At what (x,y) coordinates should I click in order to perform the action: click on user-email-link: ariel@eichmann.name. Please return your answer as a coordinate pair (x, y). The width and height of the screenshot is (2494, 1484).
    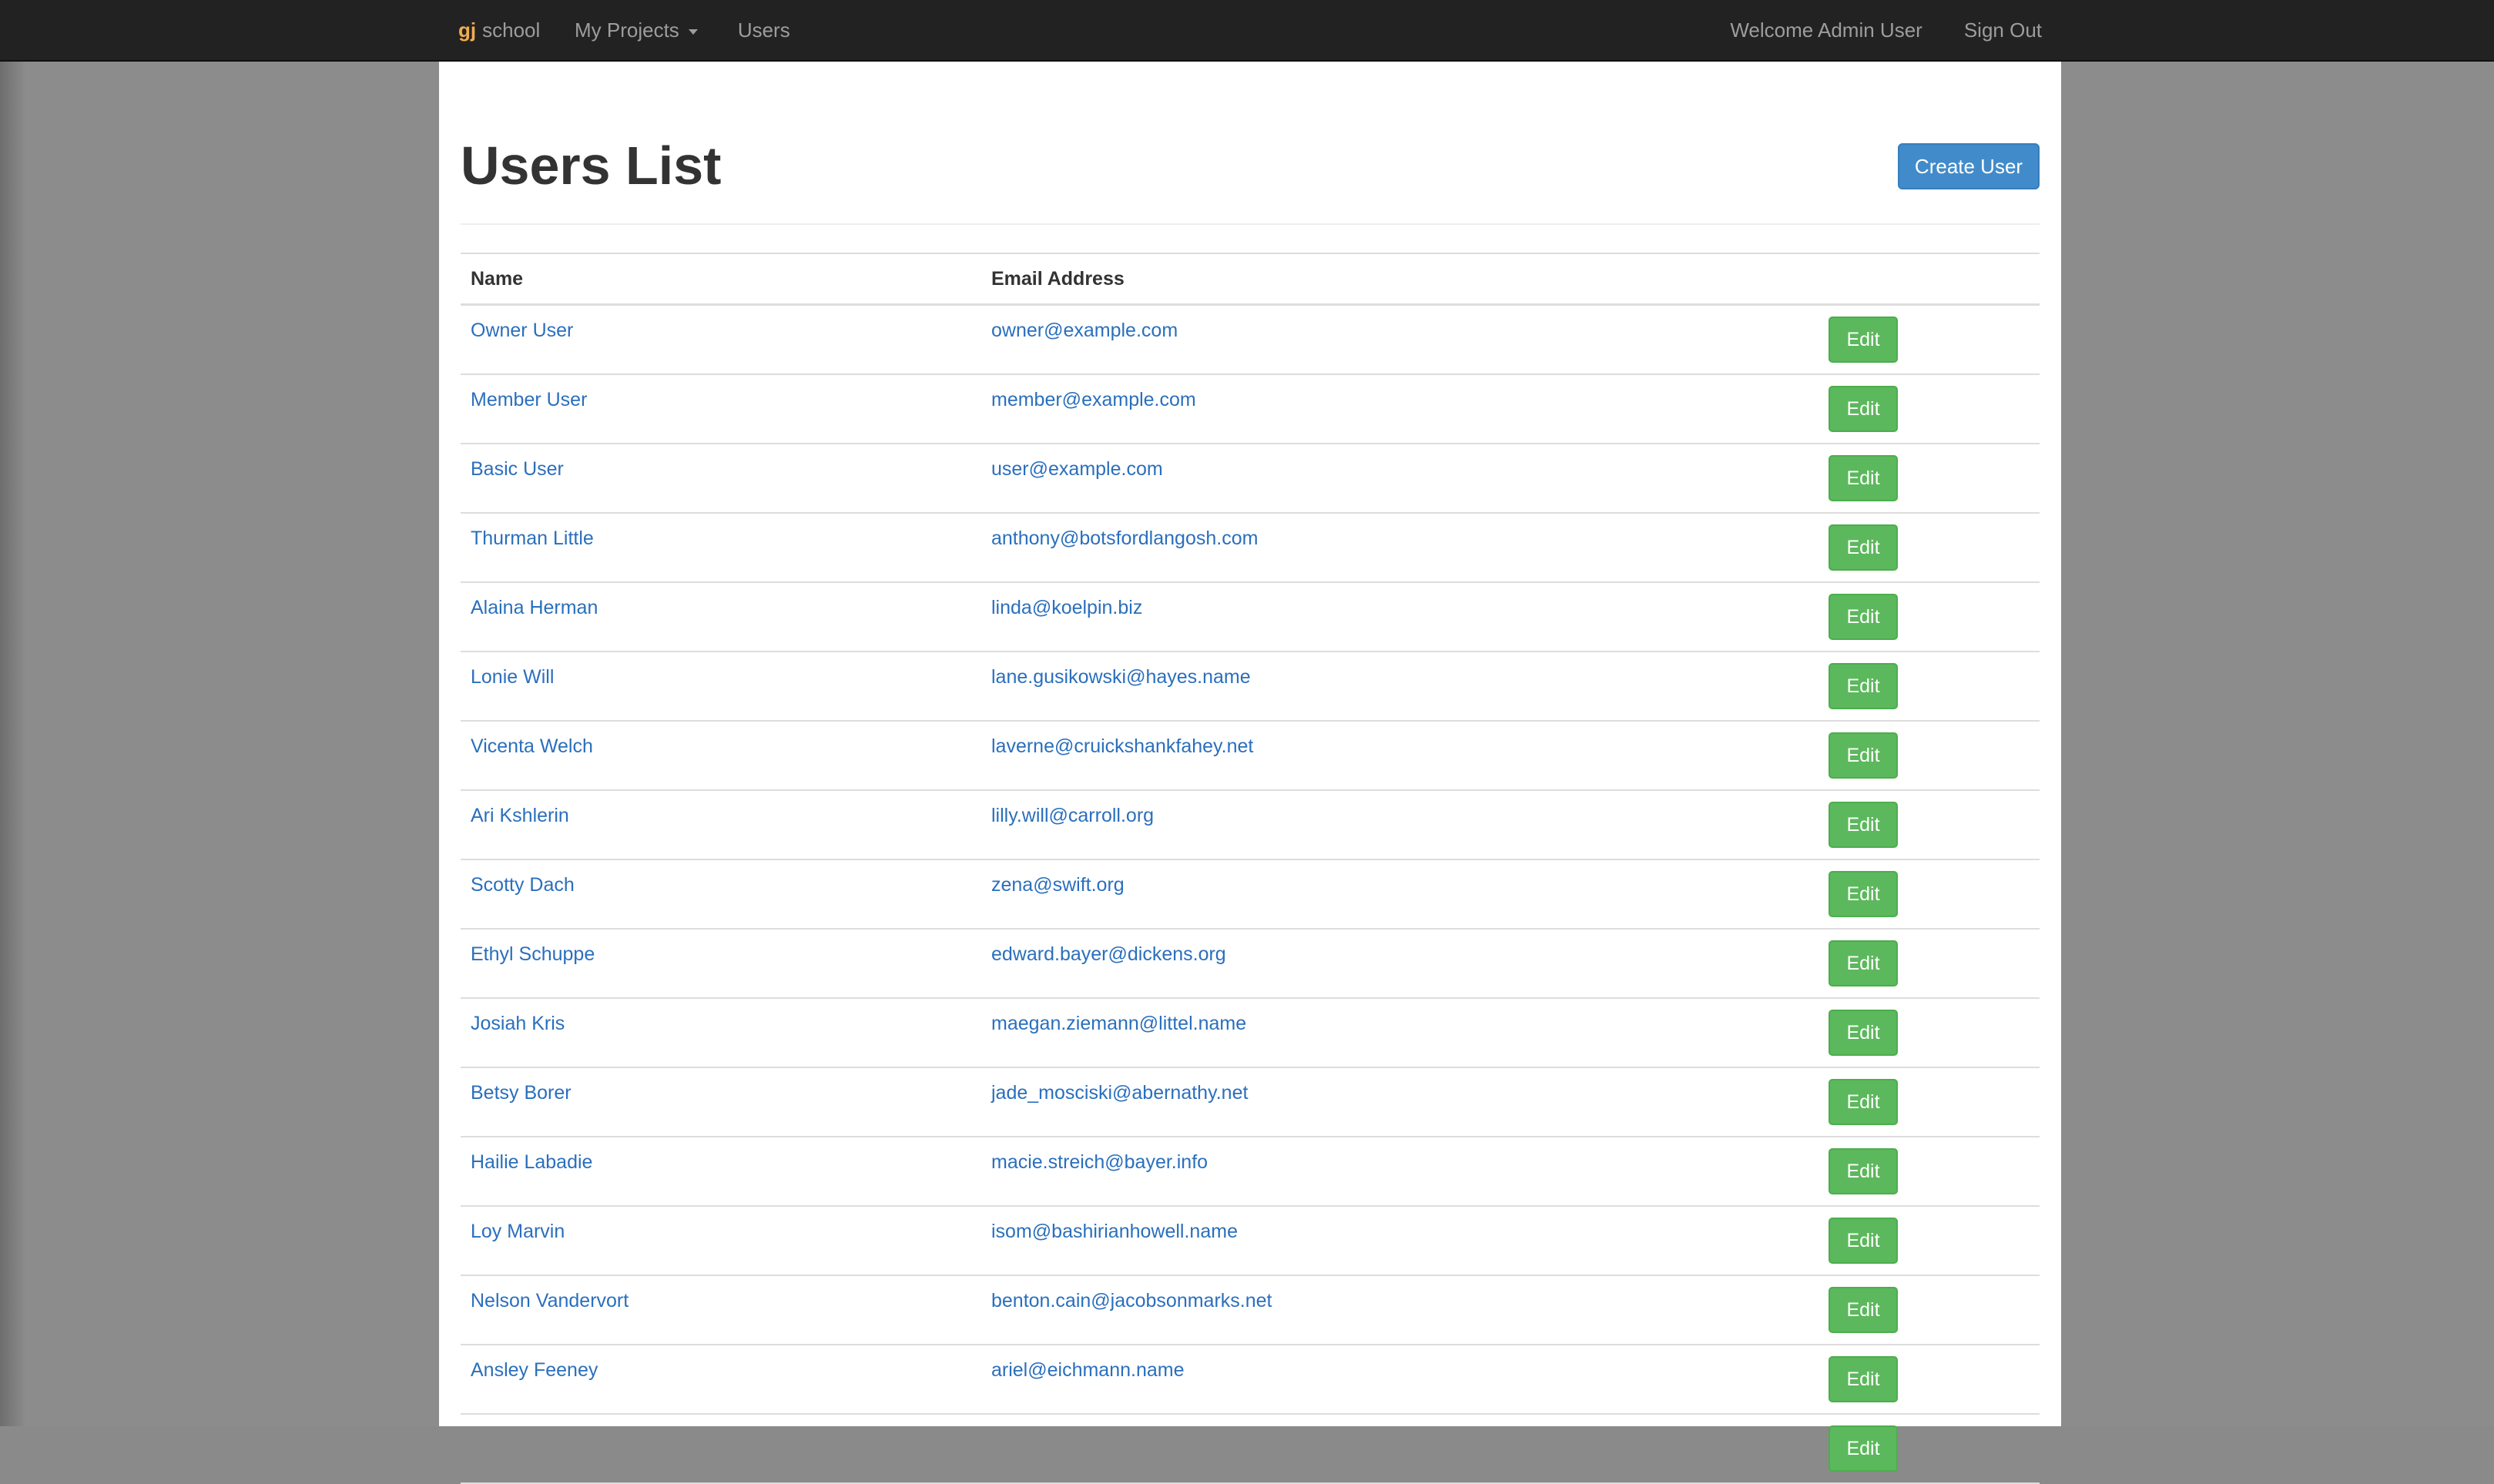
    Looking at the image, I should click on (1088, 1370).